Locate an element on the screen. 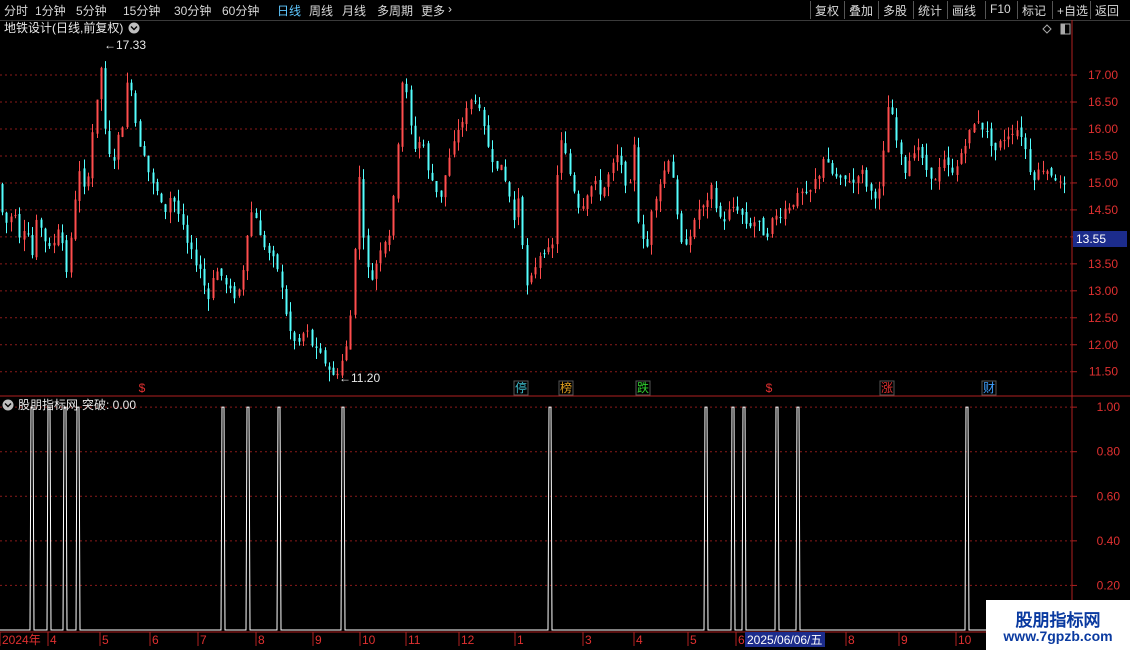  chevron-right-icon: › is located at coordinates (450, 9).